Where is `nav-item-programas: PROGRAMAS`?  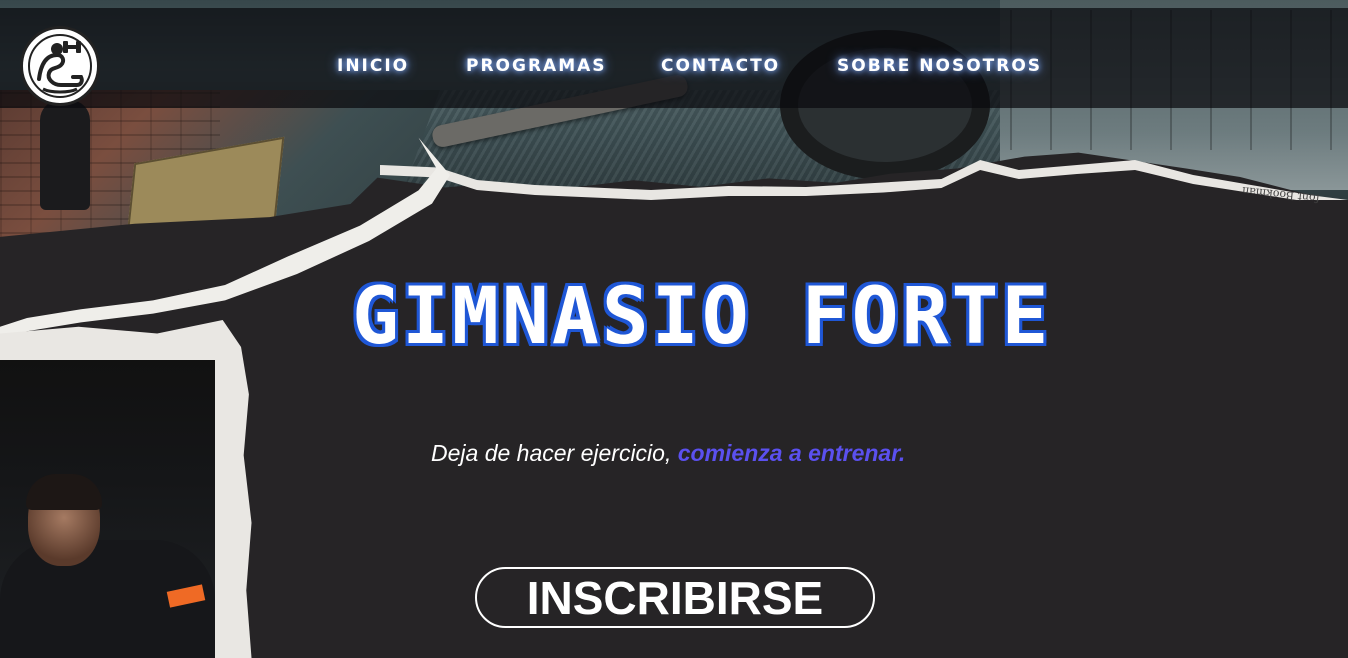
nav-item-programas: PROGRAMAS is located at coordinates (536, 66).